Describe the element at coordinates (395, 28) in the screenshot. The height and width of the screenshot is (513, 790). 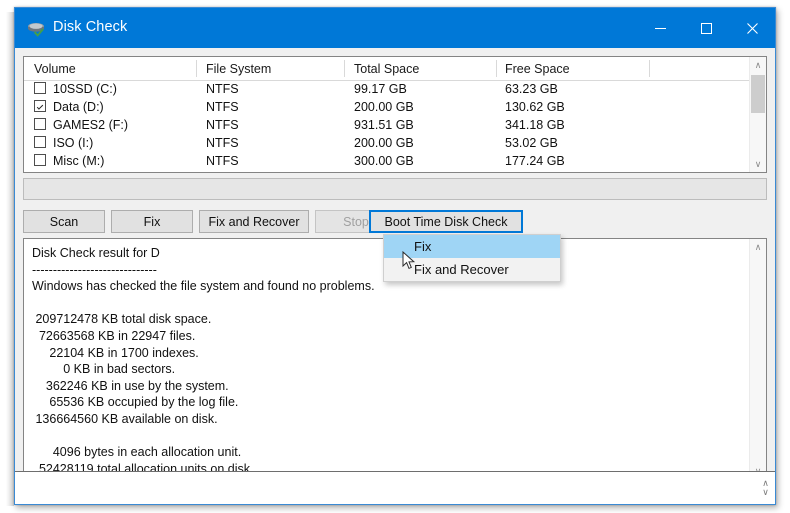
I see `title-bar: Disk Check` at that location.